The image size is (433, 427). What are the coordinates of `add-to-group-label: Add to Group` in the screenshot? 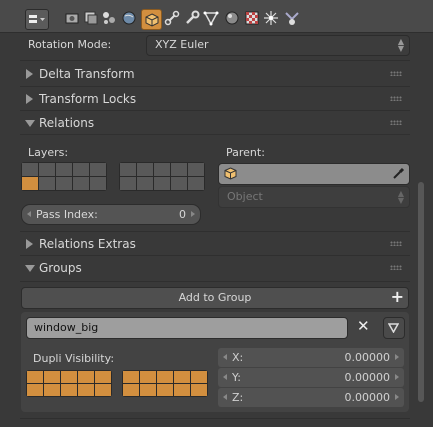 It's located at (215, 297).